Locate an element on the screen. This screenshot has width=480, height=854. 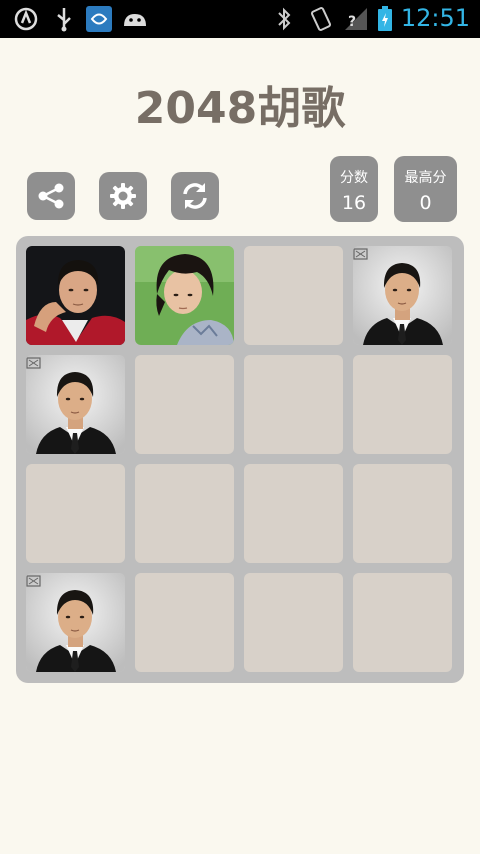
best-score-label: 最高分 is located at coordinates (425, 178).